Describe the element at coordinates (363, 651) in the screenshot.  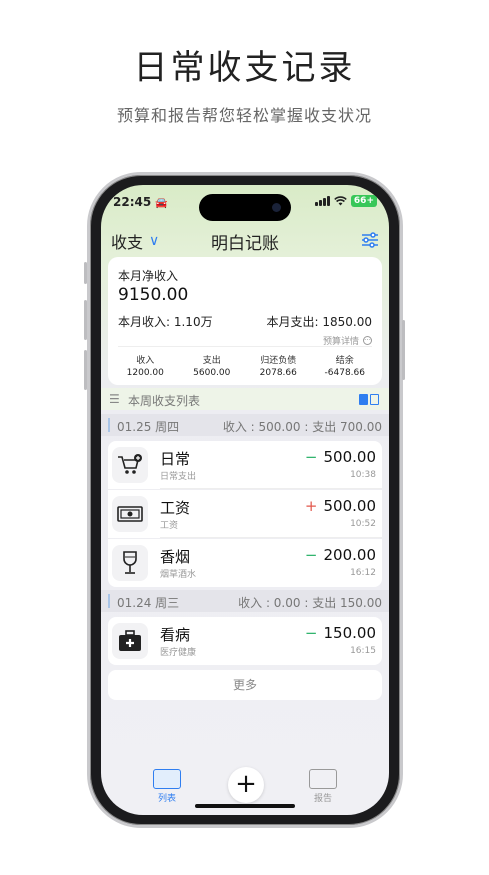
I see `item-time: 16:15` at that location.